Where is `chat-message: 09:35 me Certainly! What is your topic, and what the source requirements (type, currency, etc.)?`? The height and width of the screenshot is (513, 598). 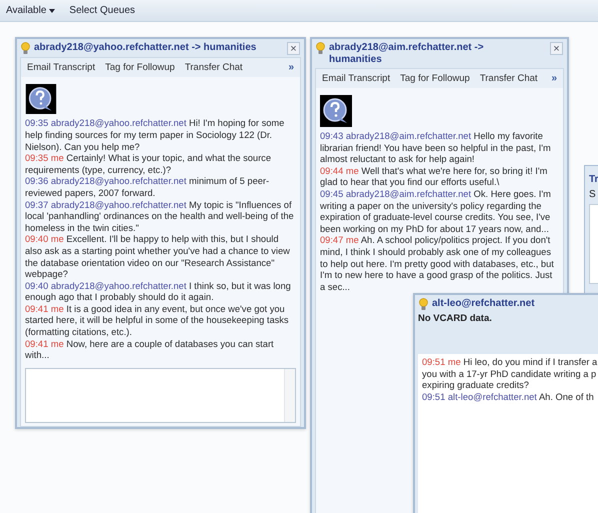
chat-message: 09:35 me Certainly! What is your topic, and what the source requirements (type, currency, etc.)? is located at coordinates (148, 164).